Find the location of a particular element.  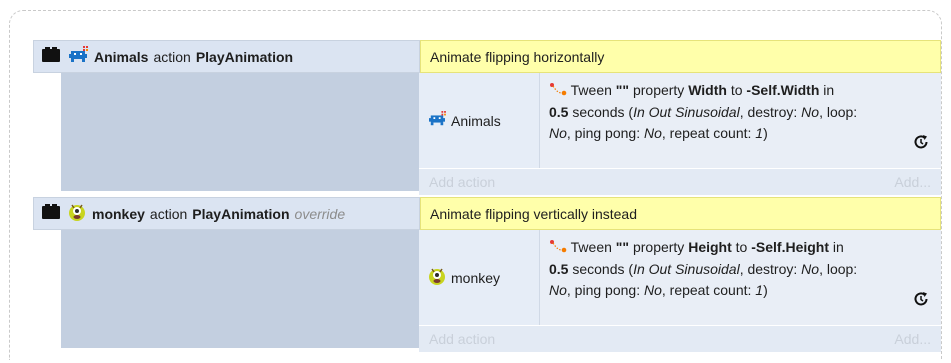

target-value: -Self.Width is located at coordinates (783, 90).